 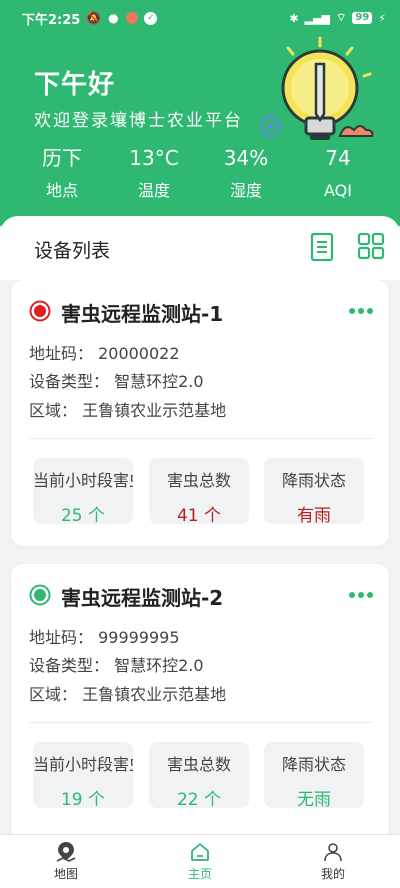 I want to click on nav-home-label: 主页, so click(x=199, y=874).